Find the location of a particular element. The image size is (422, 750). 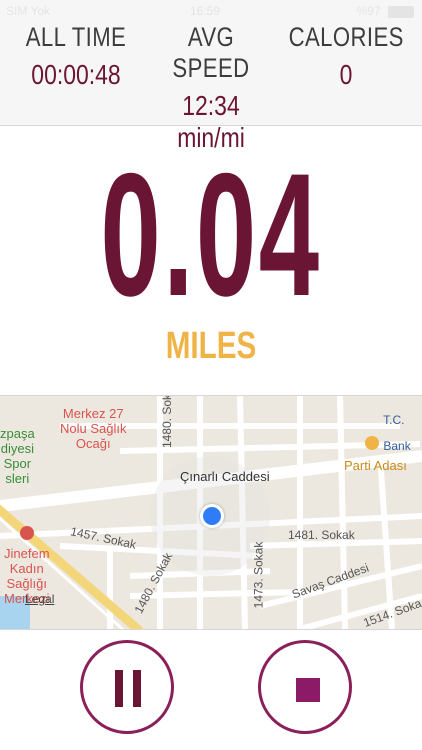

street-label: Çınarlı Caddesi is located at coordinates (225, 476).